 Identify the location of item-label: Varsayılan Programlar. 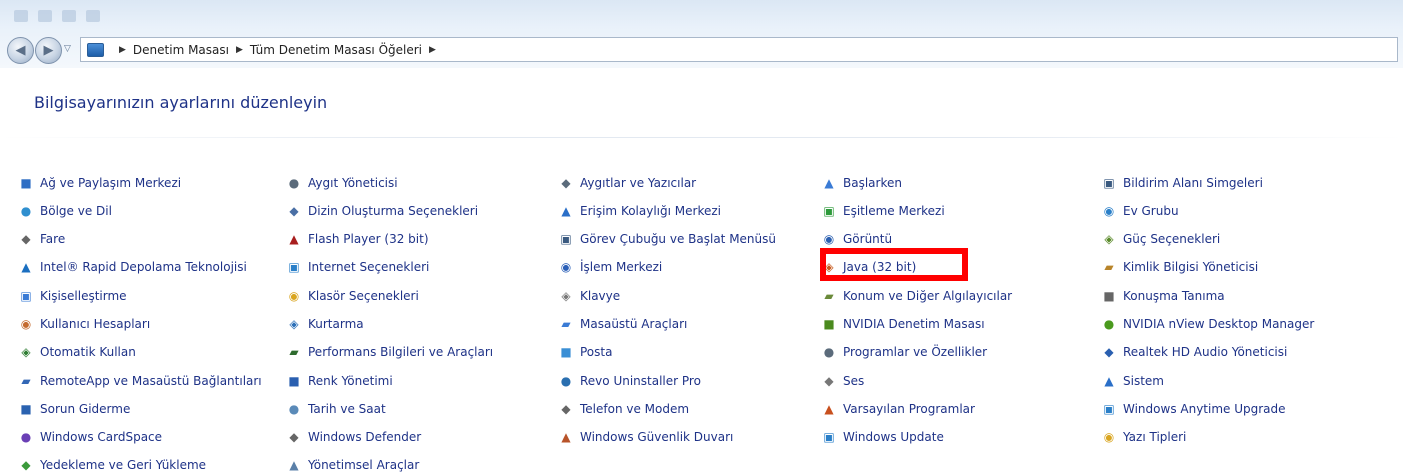
(909, 408).